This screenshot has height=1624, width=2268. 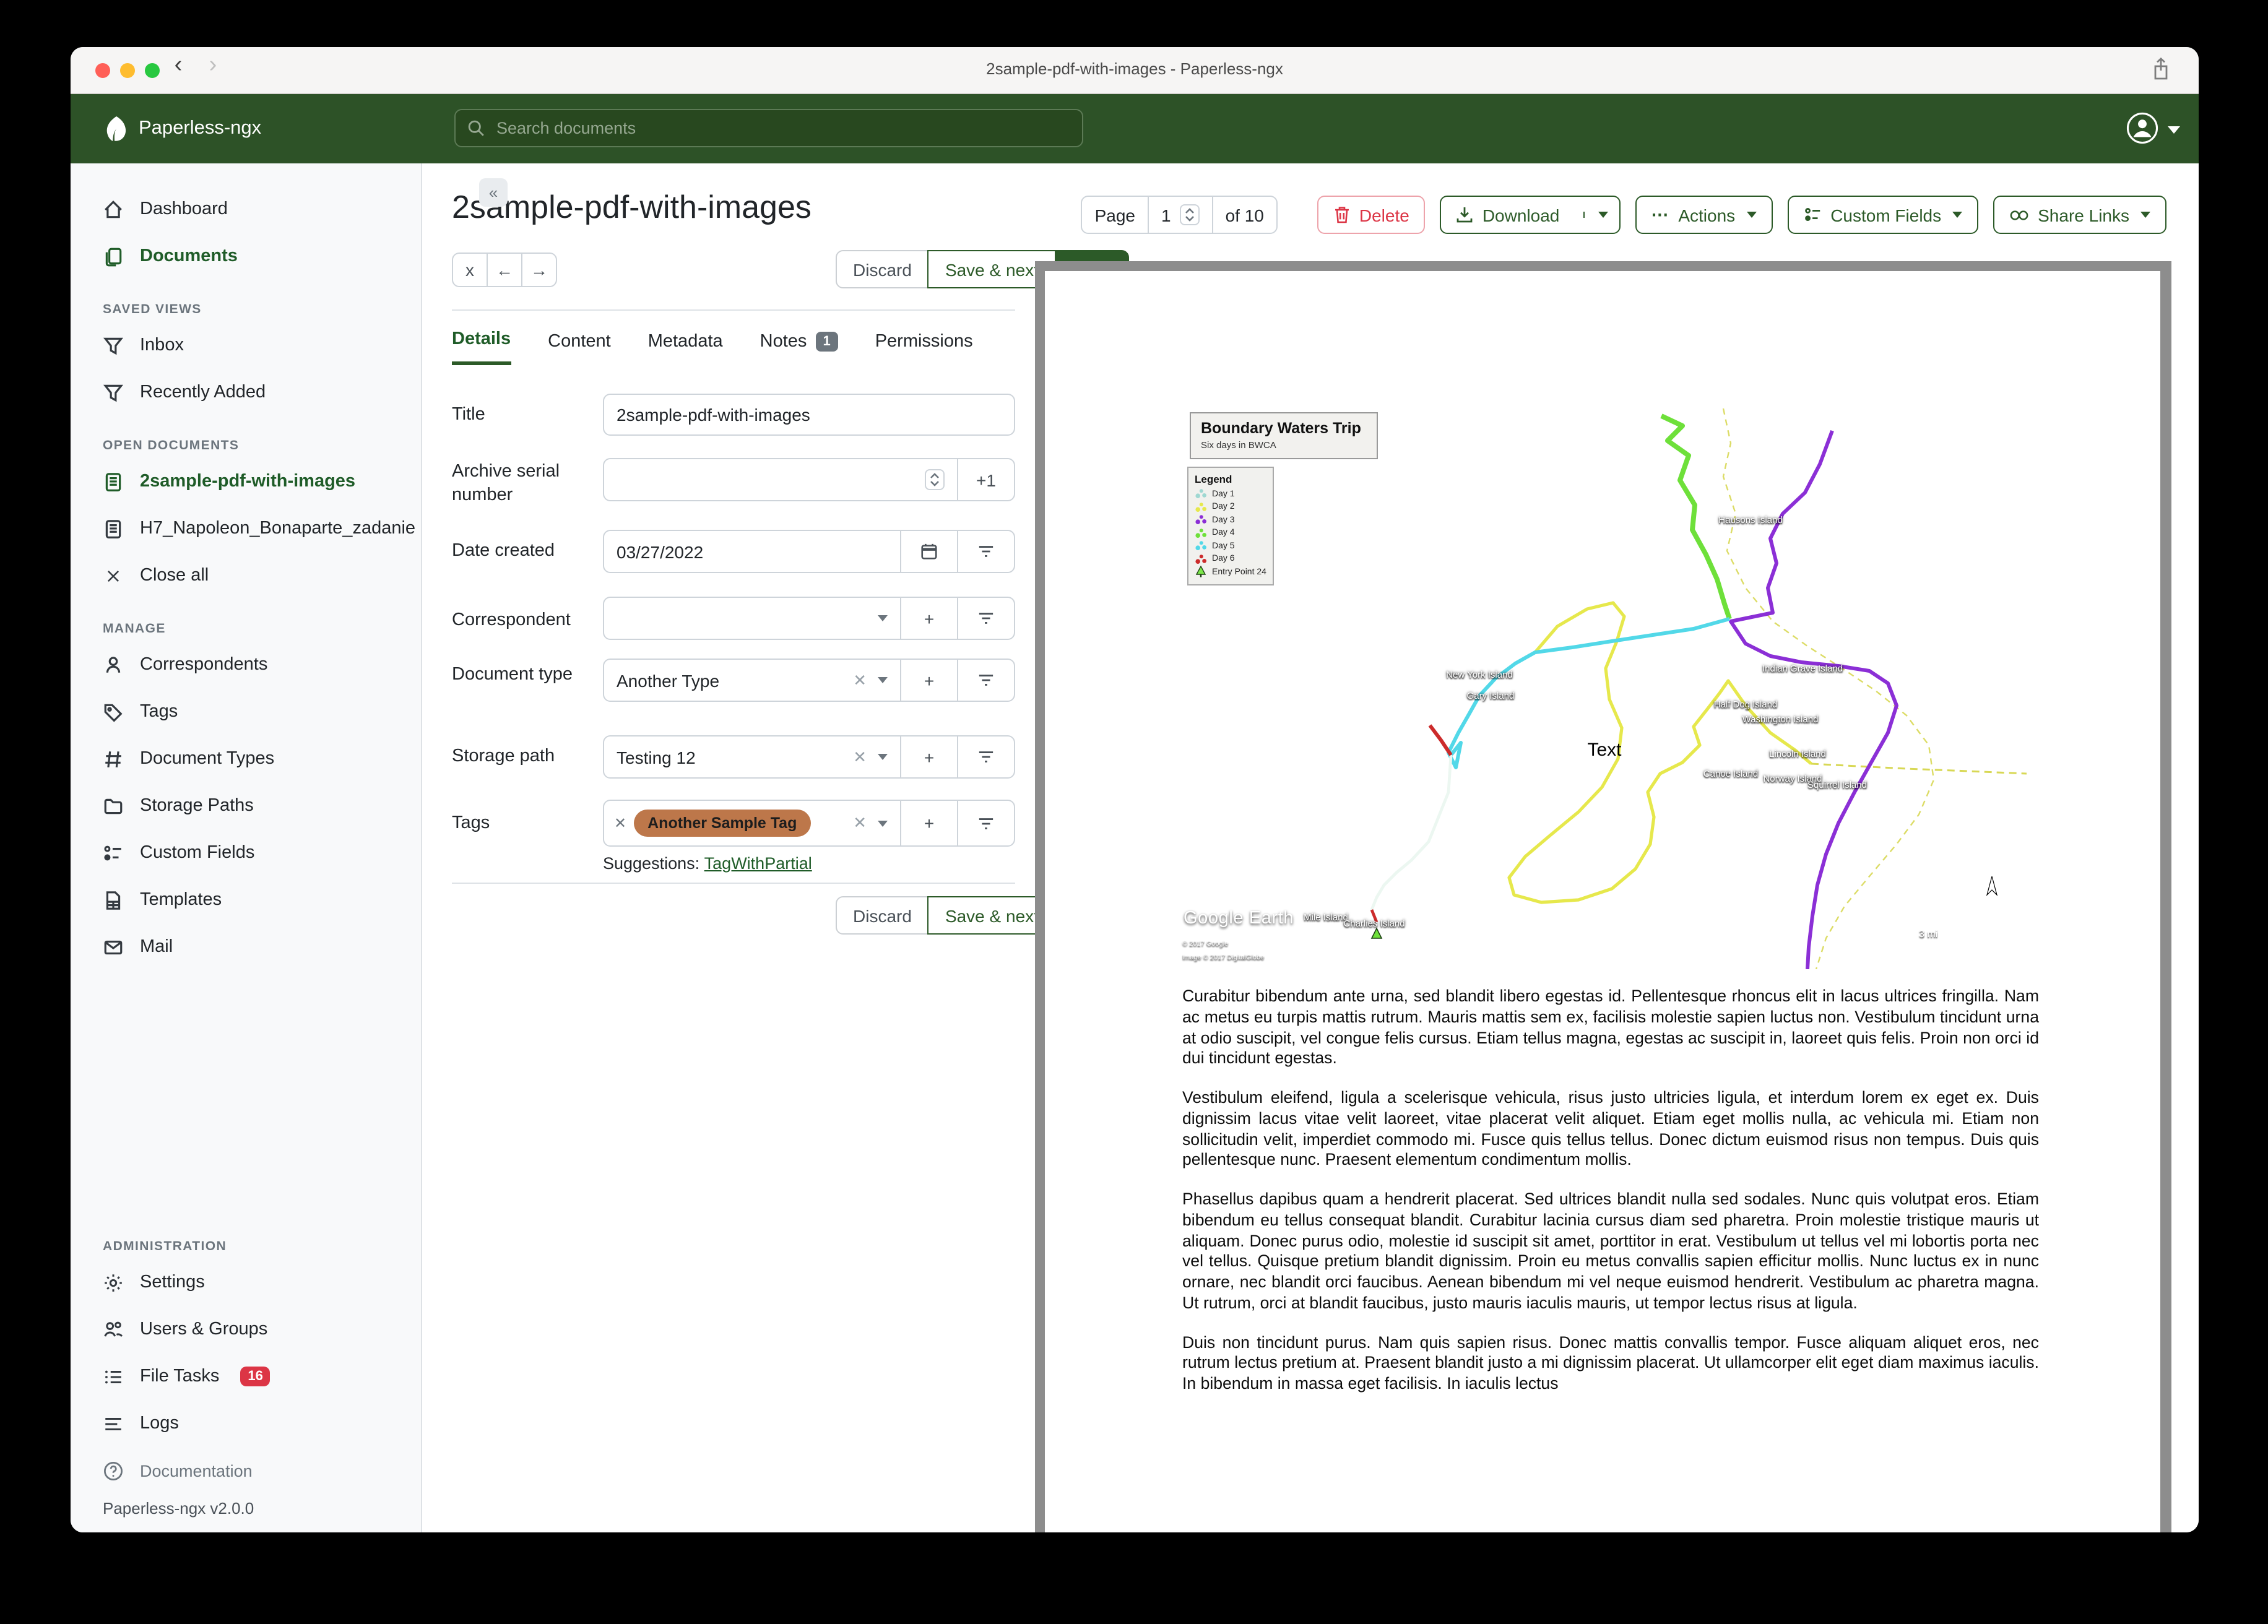 What do you see at coordinates (985, 680) in the screenshot?
I see `filter-by-document-type-button` at bounding box center [985, 680].